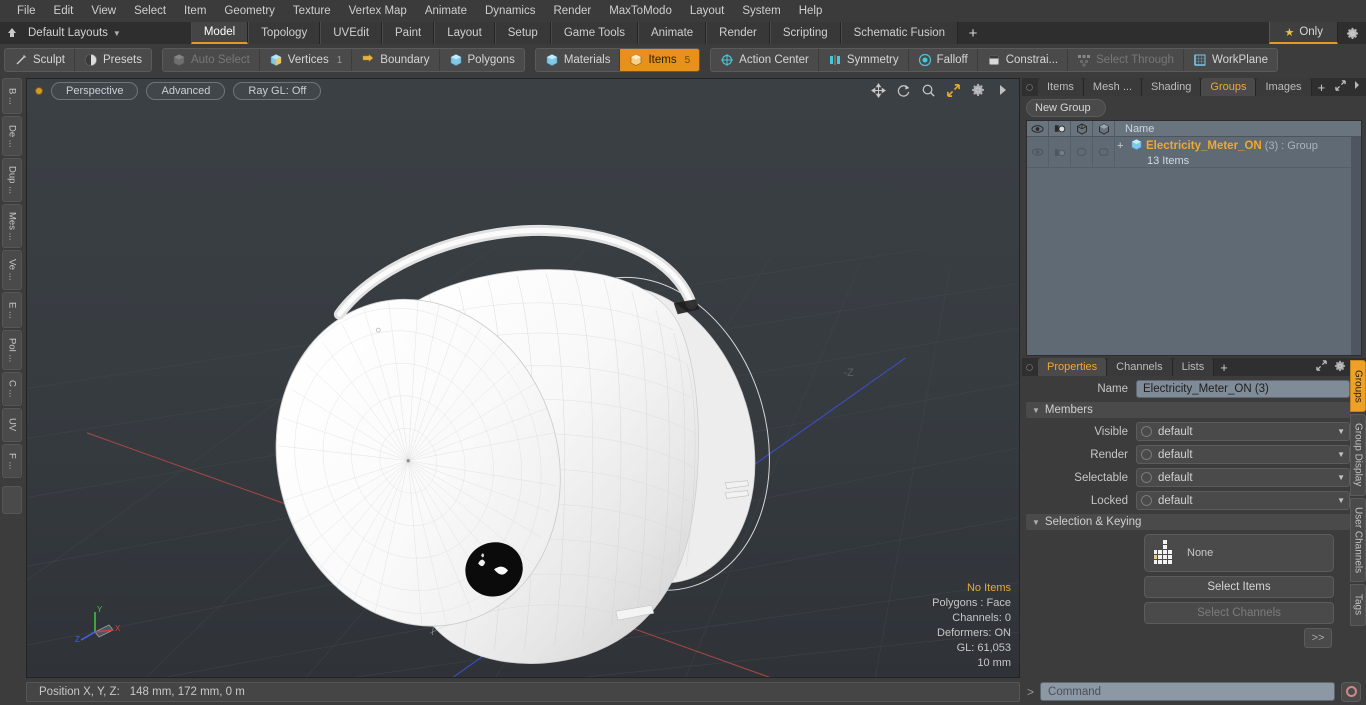 The height and width of the screenshot is (705, 1366). I want to click on item-list-scrollbar, so click(1356, 246).